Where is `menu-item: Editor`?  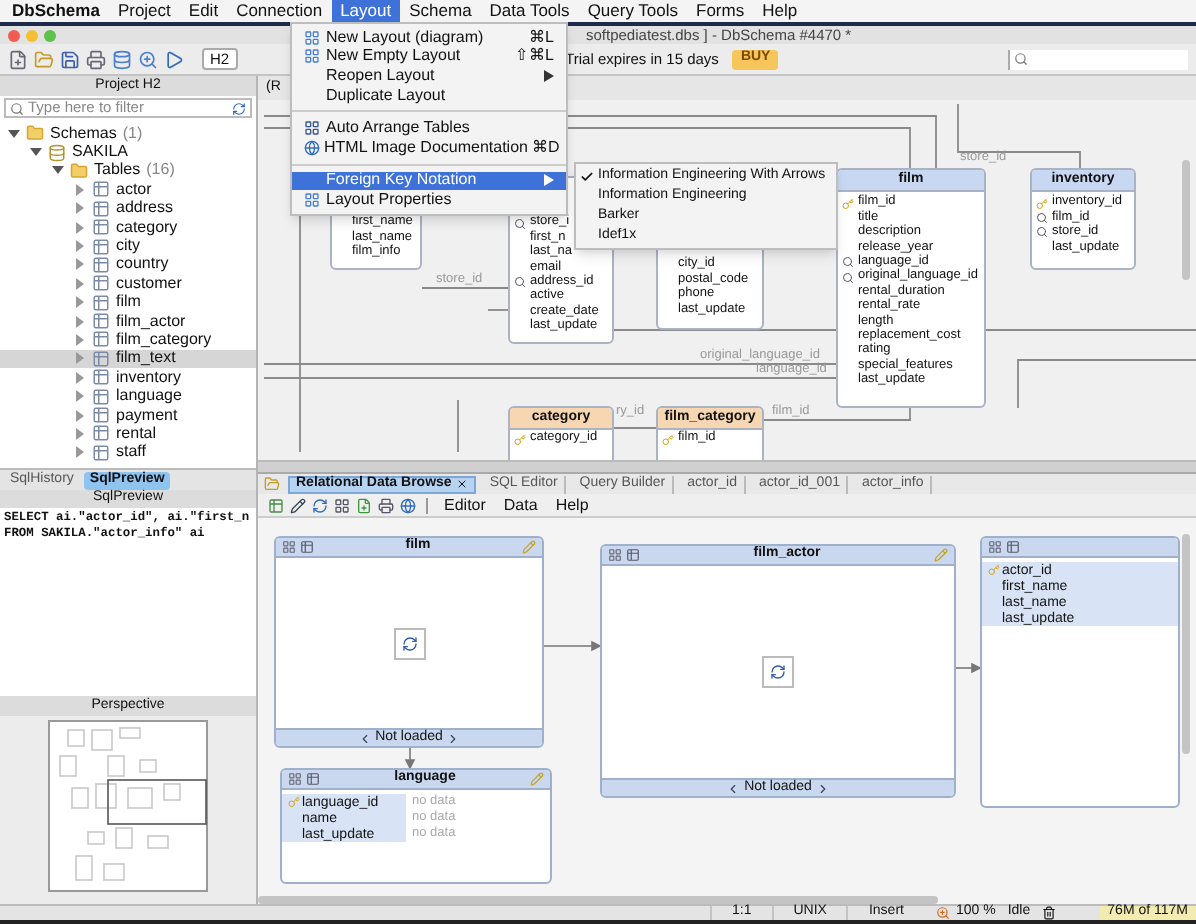 menu-item: Editor is located at coordinates (465, 505).